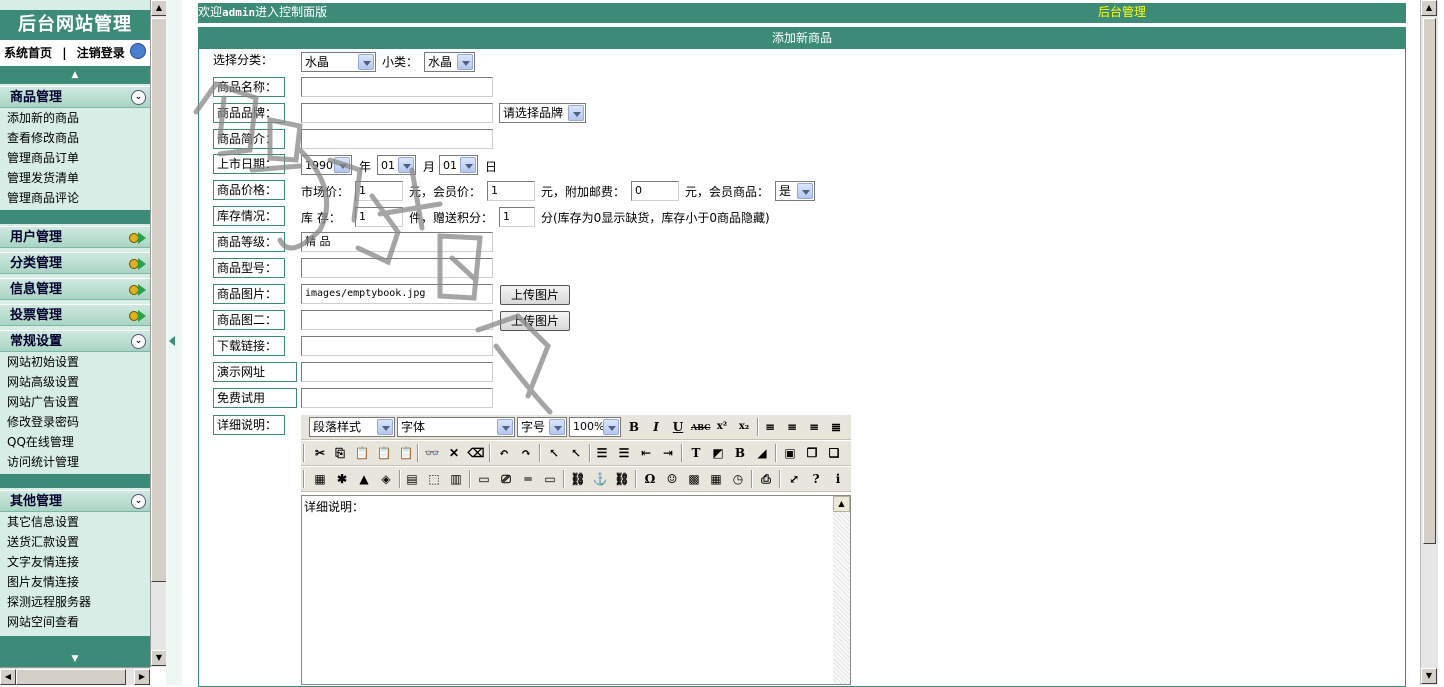 The width and height of the screenshot is (1444, 687). I want to click on editor-text: 详细说明：, so click(334, 506).